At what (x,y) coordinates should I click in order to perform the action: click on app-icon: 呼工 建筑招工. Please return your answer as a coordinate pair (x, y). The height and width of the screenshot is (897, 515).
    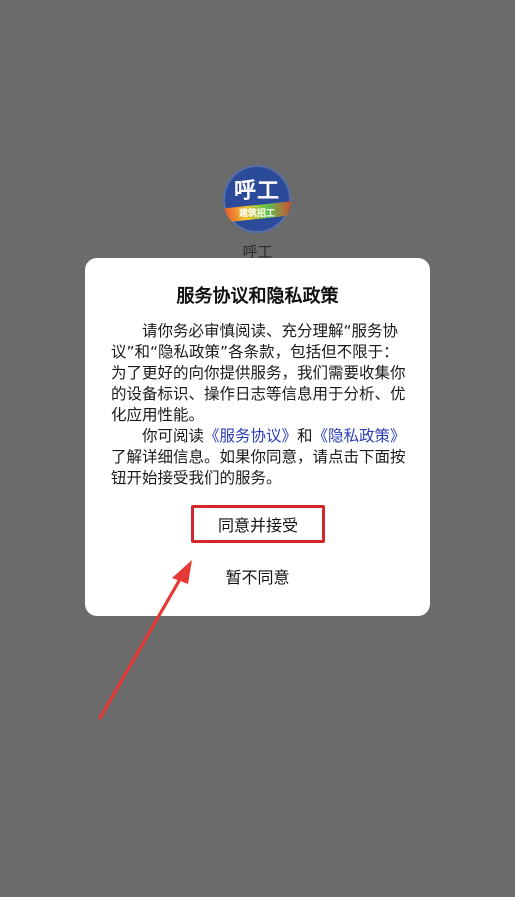
    Looking at the image, I should click on (257, 199).